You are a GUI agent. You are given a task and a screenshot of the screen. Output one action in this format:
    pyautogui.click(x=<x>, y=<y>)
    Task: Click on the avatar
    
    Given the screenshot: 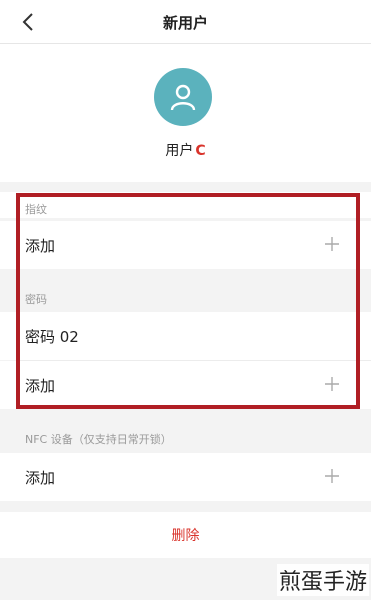 What is the action you would take?
    pyautogui.click(x=183, y=97)
    